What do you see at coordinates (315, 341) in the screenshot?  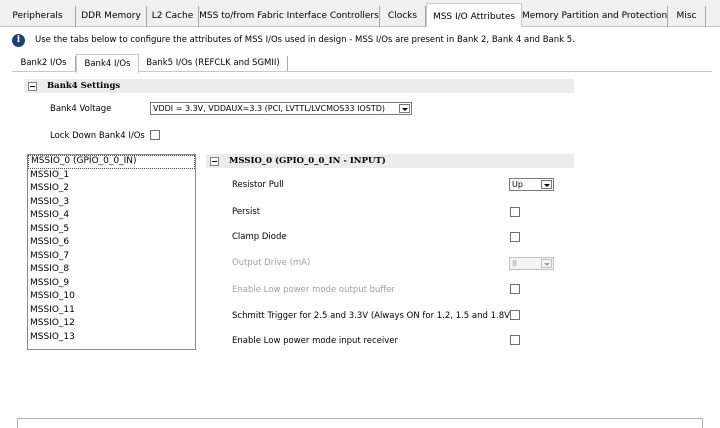 I see `low-power-input-label: Enable Low power mode input receiver` at bounding box center [315, 341].